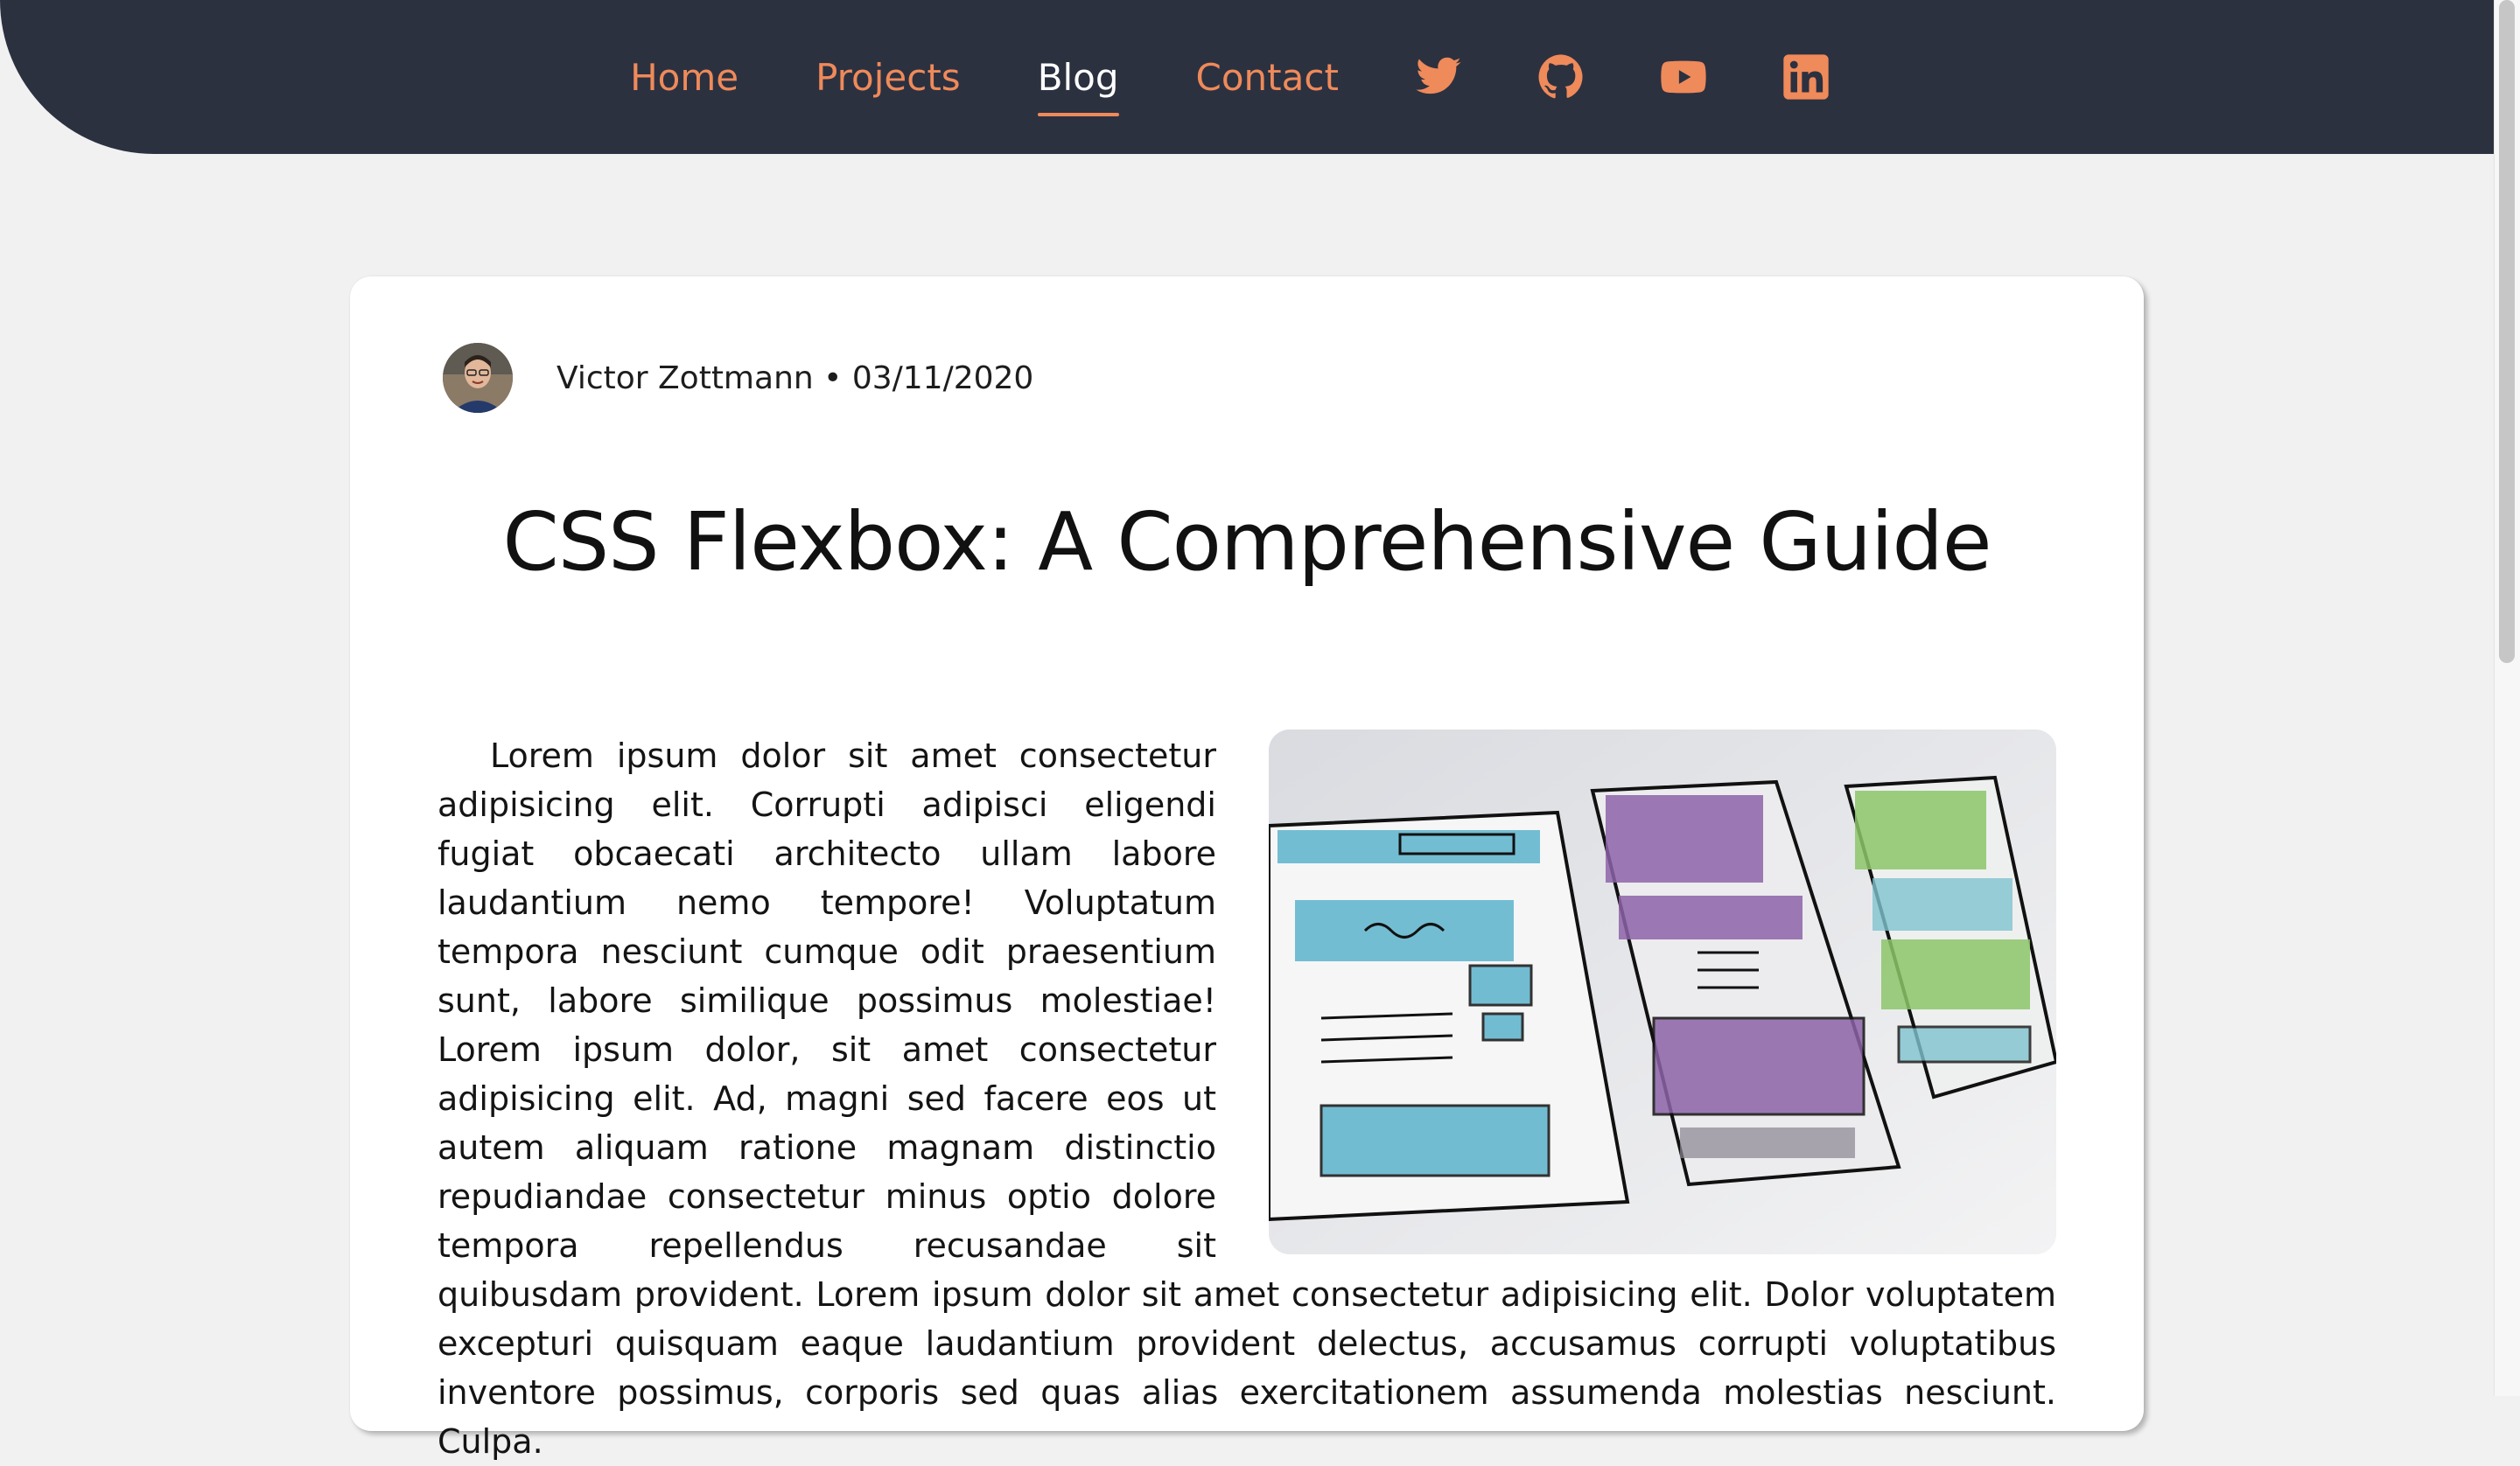 The height and width of the screenshot is (1466, 2520). I want to click on post-title: CSS Flexbox: A Comprehensive Guide, so click(1247, 542).